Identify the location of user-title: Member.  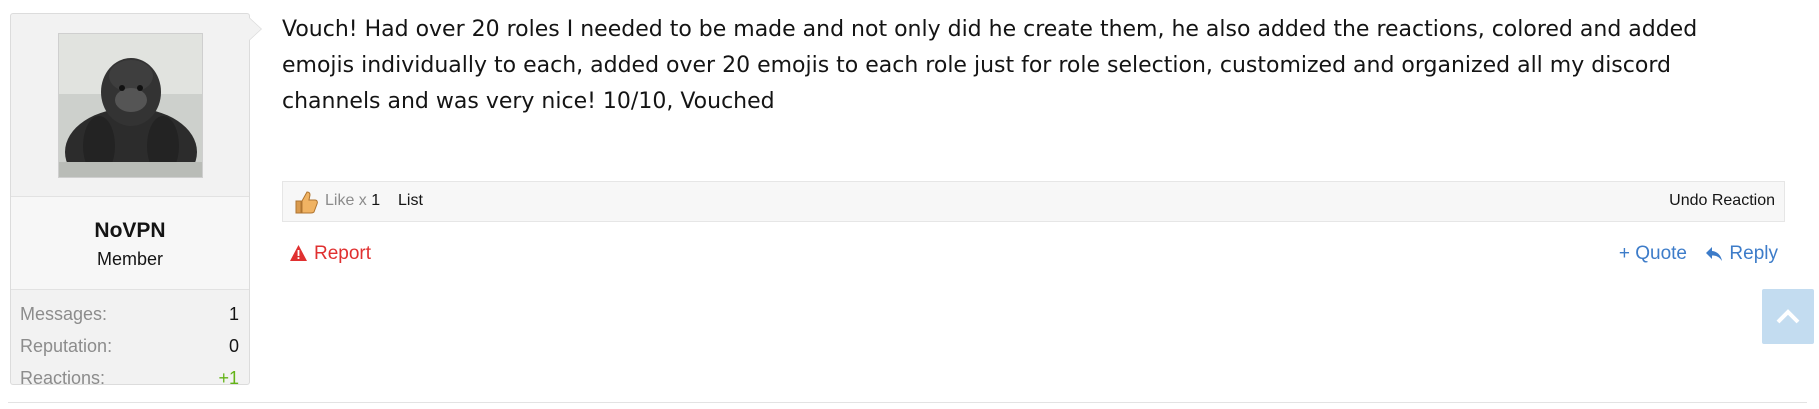
(129, 259).